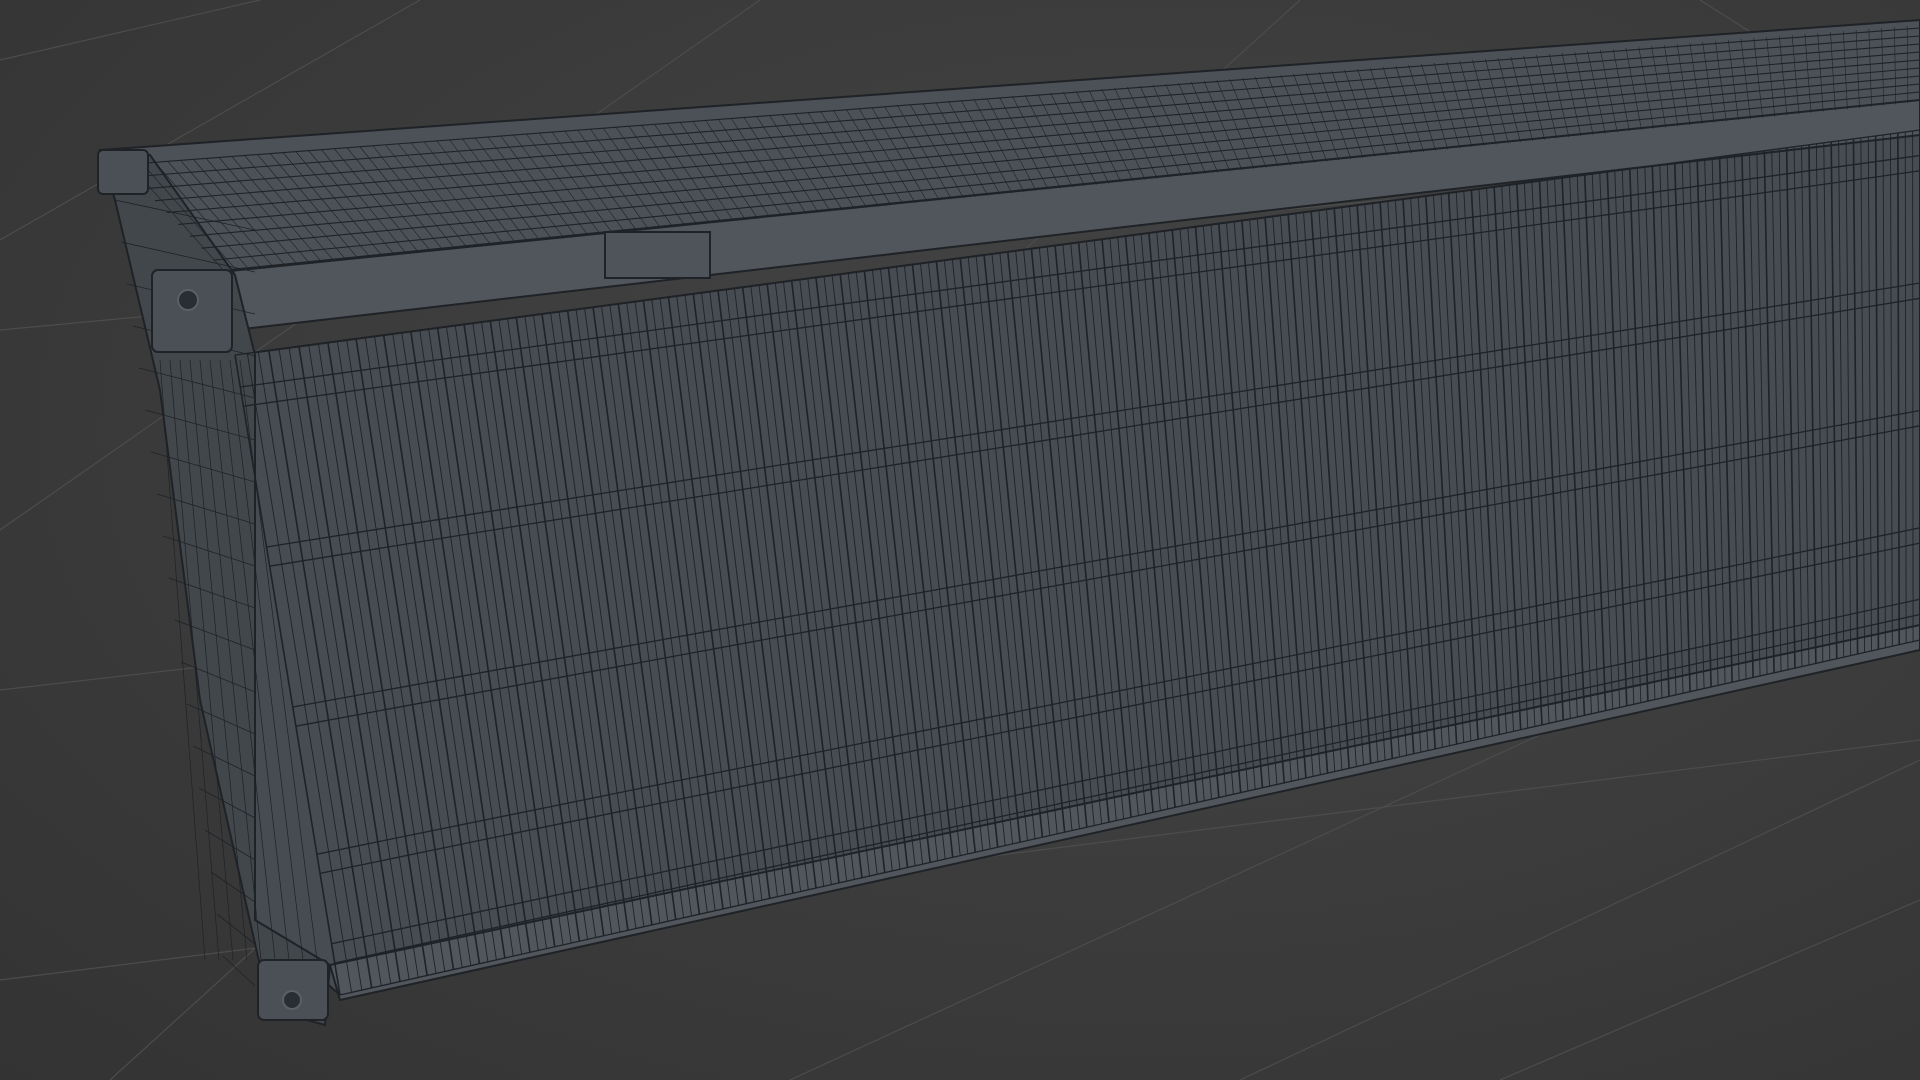 This screenshot has height=1080, width=1920. I want to click on corner-casting-bottom, so click(293, 990).